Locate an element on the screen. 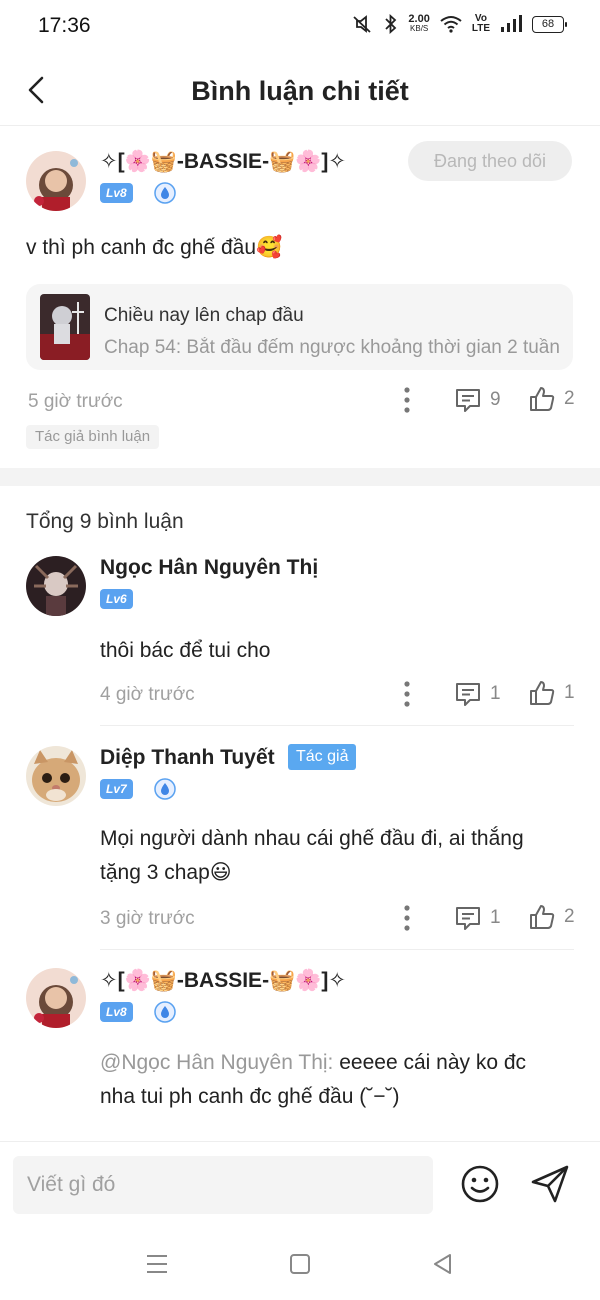 Image resolution: width=600 pixels, height=1300 pixels. user-name: Ngọc Hân Nguyên Thị is located at coordinates (209, 568).